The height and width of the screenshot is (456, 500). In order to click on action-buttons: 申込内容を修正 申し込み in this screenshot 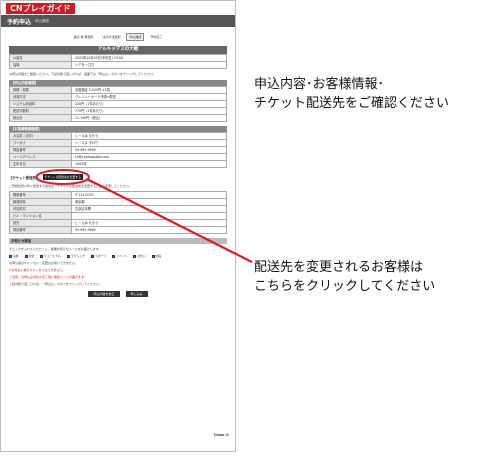, I will do `click(118, 294)`.